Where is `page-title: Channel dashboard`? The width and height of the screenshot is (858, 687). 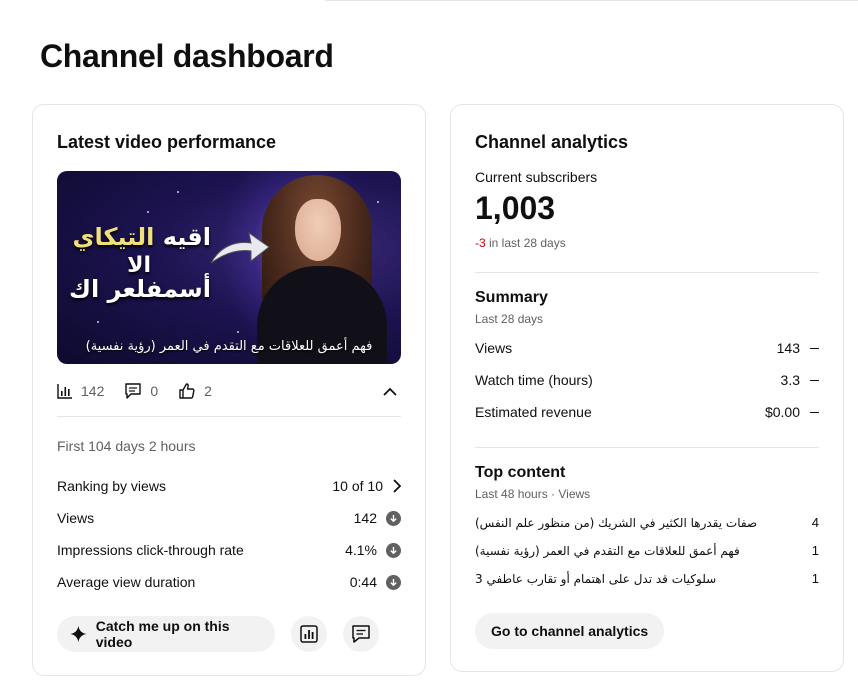 page-title: Channel dashboard is located at coordinates (187, 56).